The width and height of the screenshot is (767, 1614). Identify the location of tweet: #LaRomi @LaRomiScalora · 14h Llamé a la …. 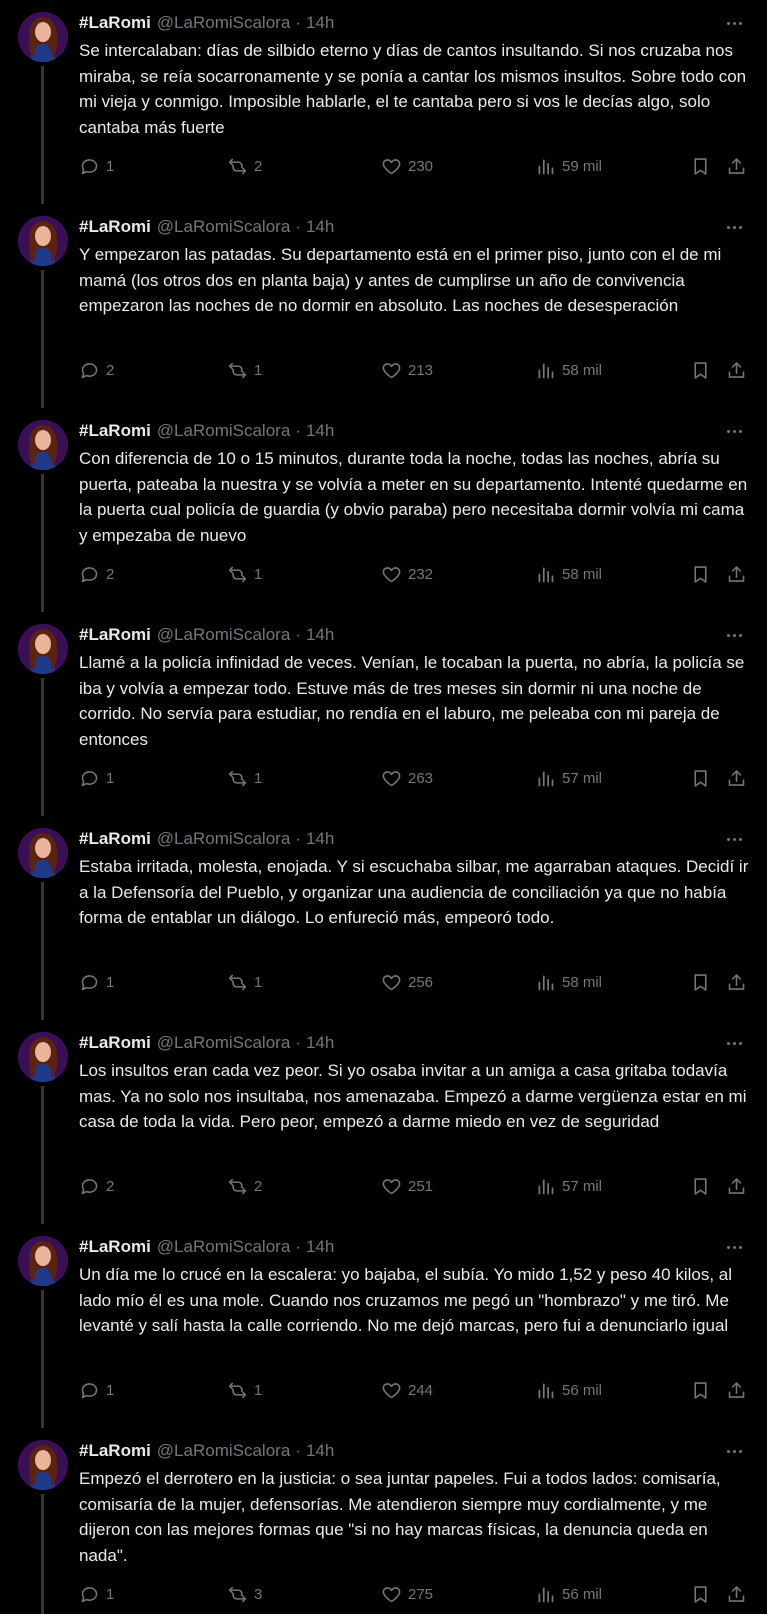
(383, 714).